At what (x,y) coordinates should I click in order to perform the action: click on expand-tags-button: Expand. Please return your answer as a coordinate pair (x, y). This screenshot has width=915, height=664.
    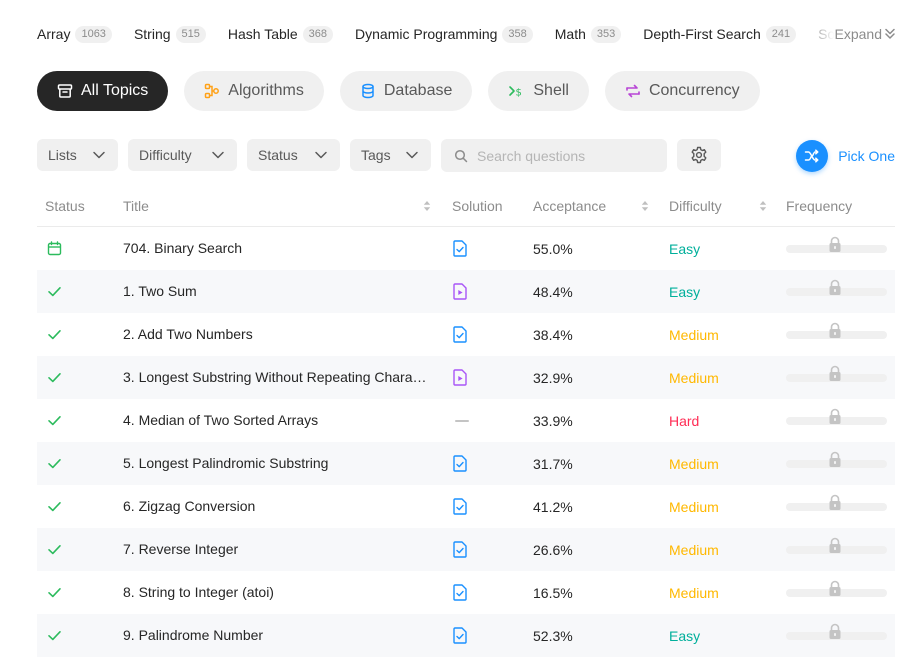
    Looking at the image, I should click on (857, 34).